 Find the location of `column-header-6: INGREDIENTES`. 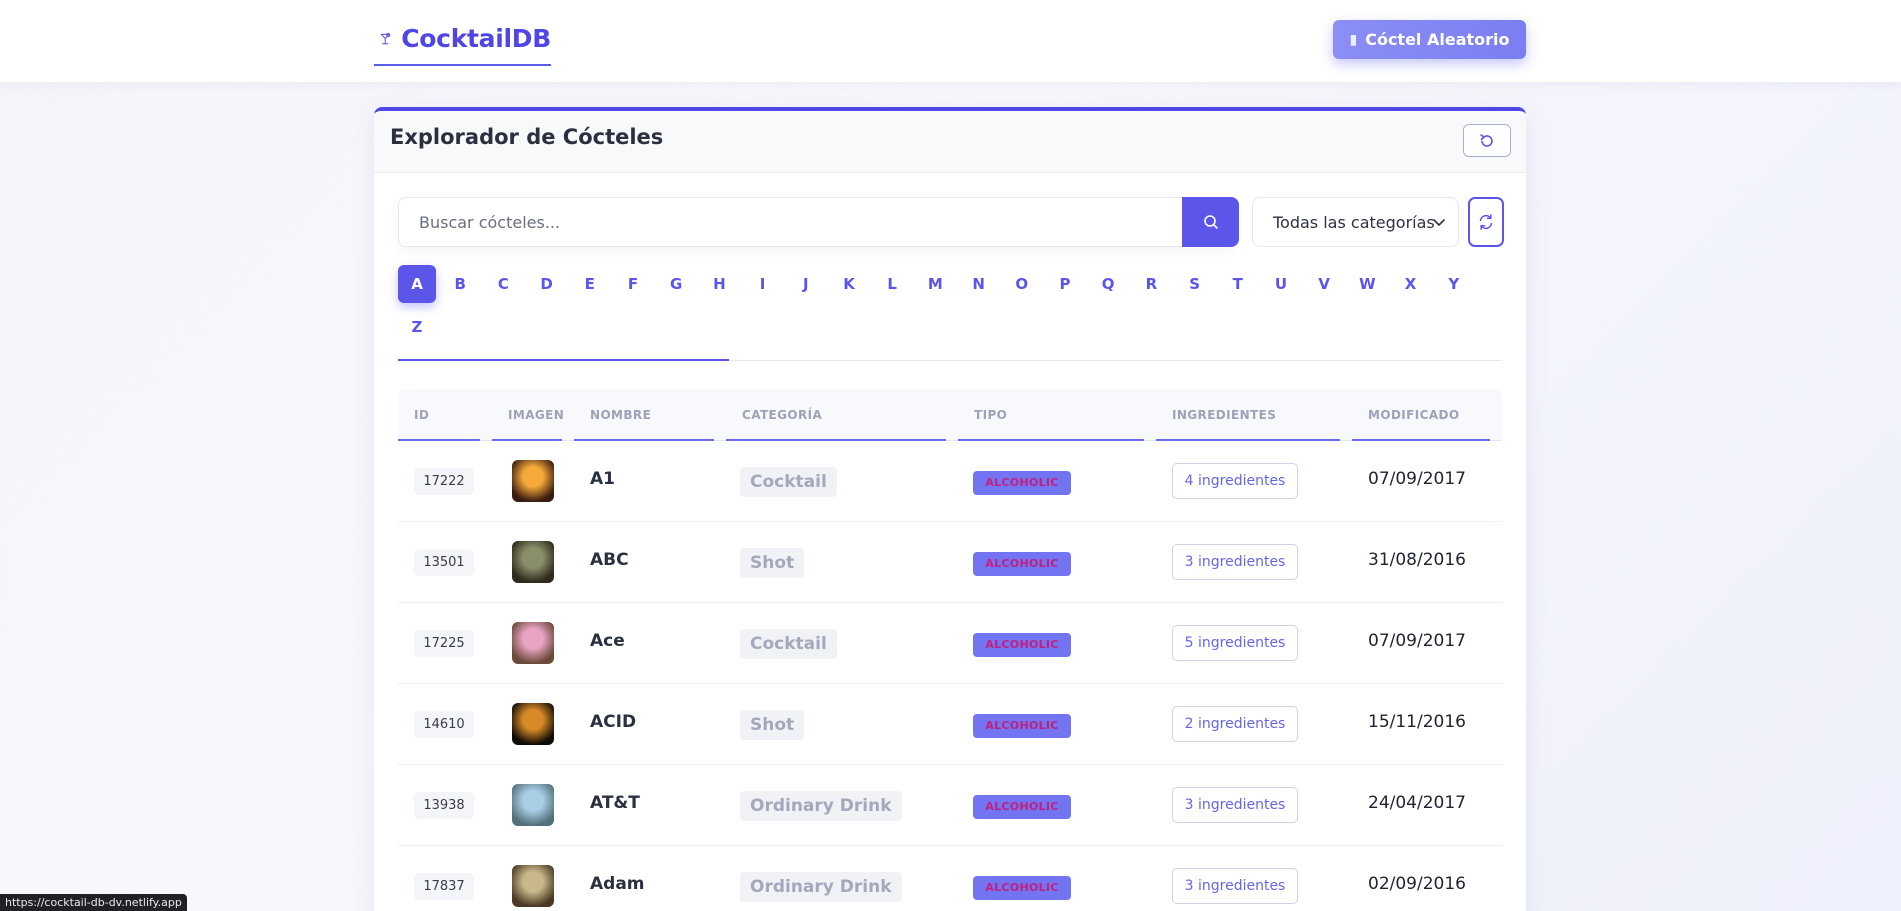

column-header-6: INGREDIENTES is located at coordinates (1248, 415).